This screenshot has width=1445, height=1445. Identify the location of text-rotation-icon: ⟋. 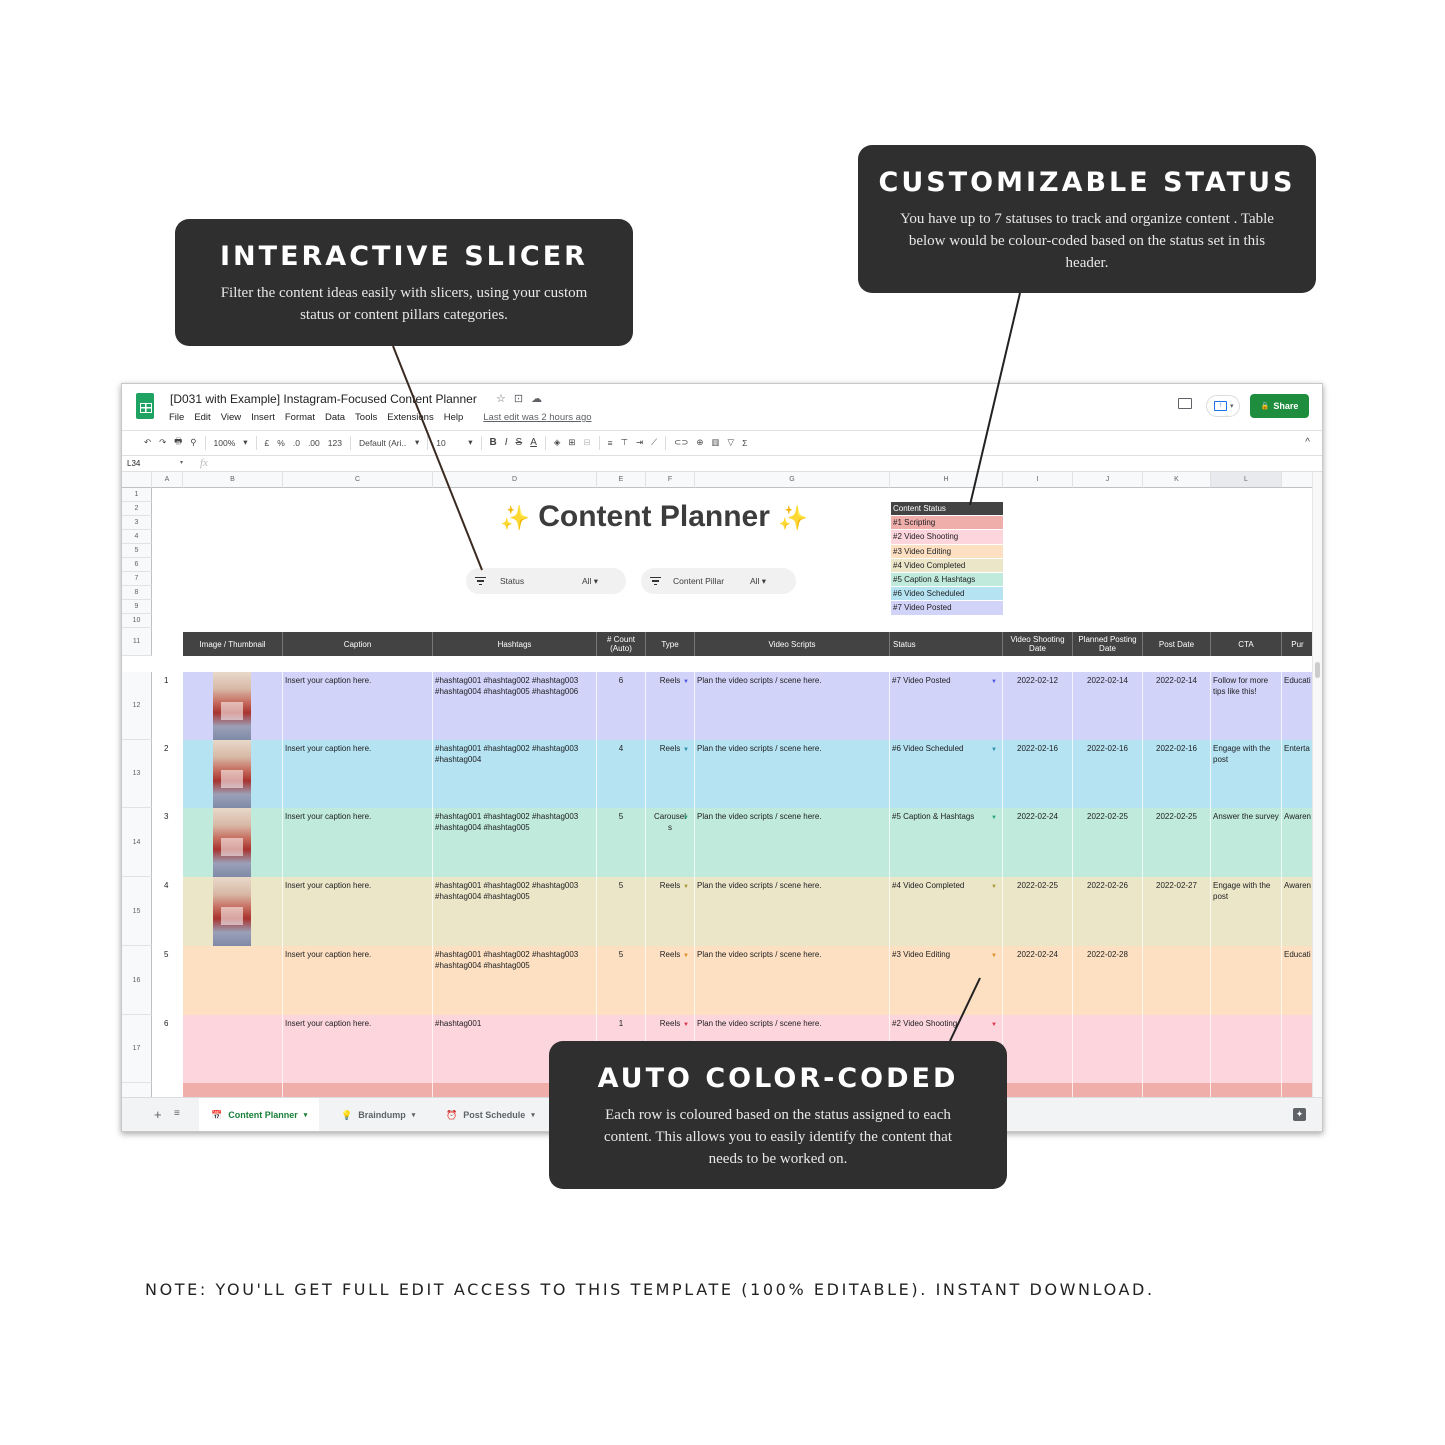
(654, 442).